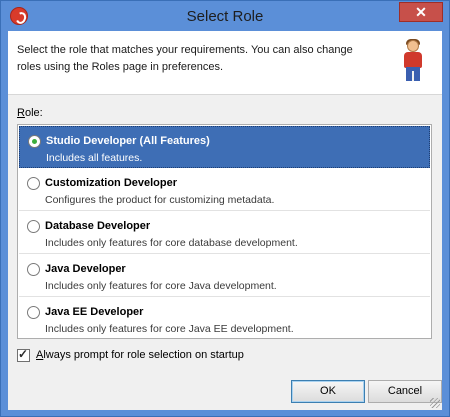  Describe the element at coordinates (413, 61) in the screenshot. I see `person-icon` at that location.